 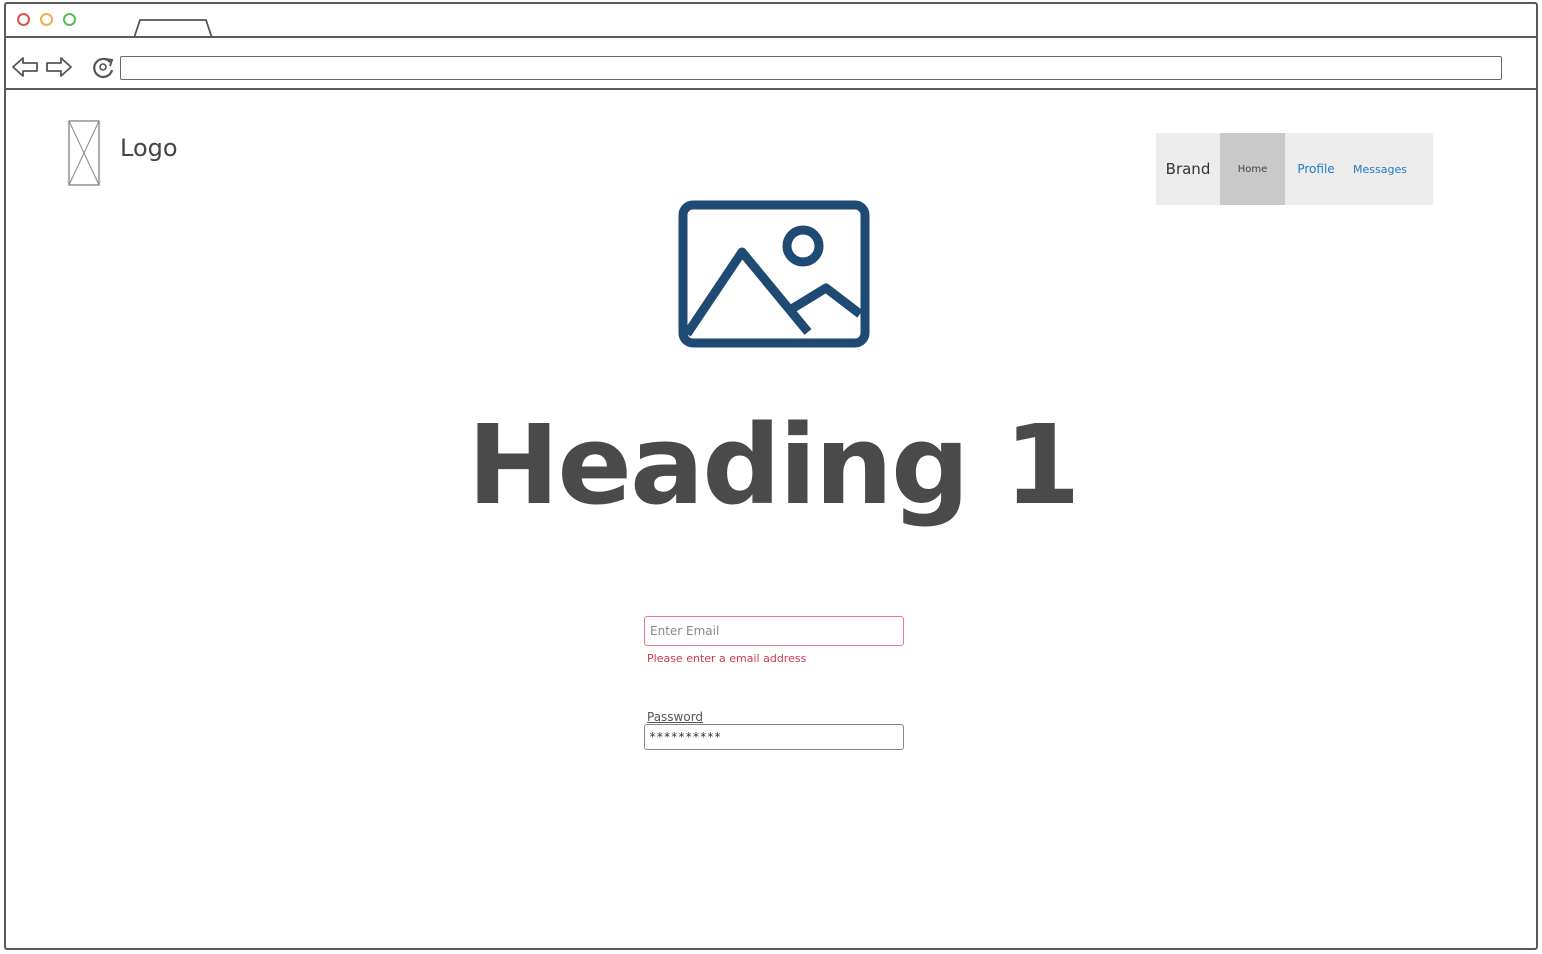 I want to click on site-navigation: Brand Home Profile Messages, so click(x=1294, y=169).